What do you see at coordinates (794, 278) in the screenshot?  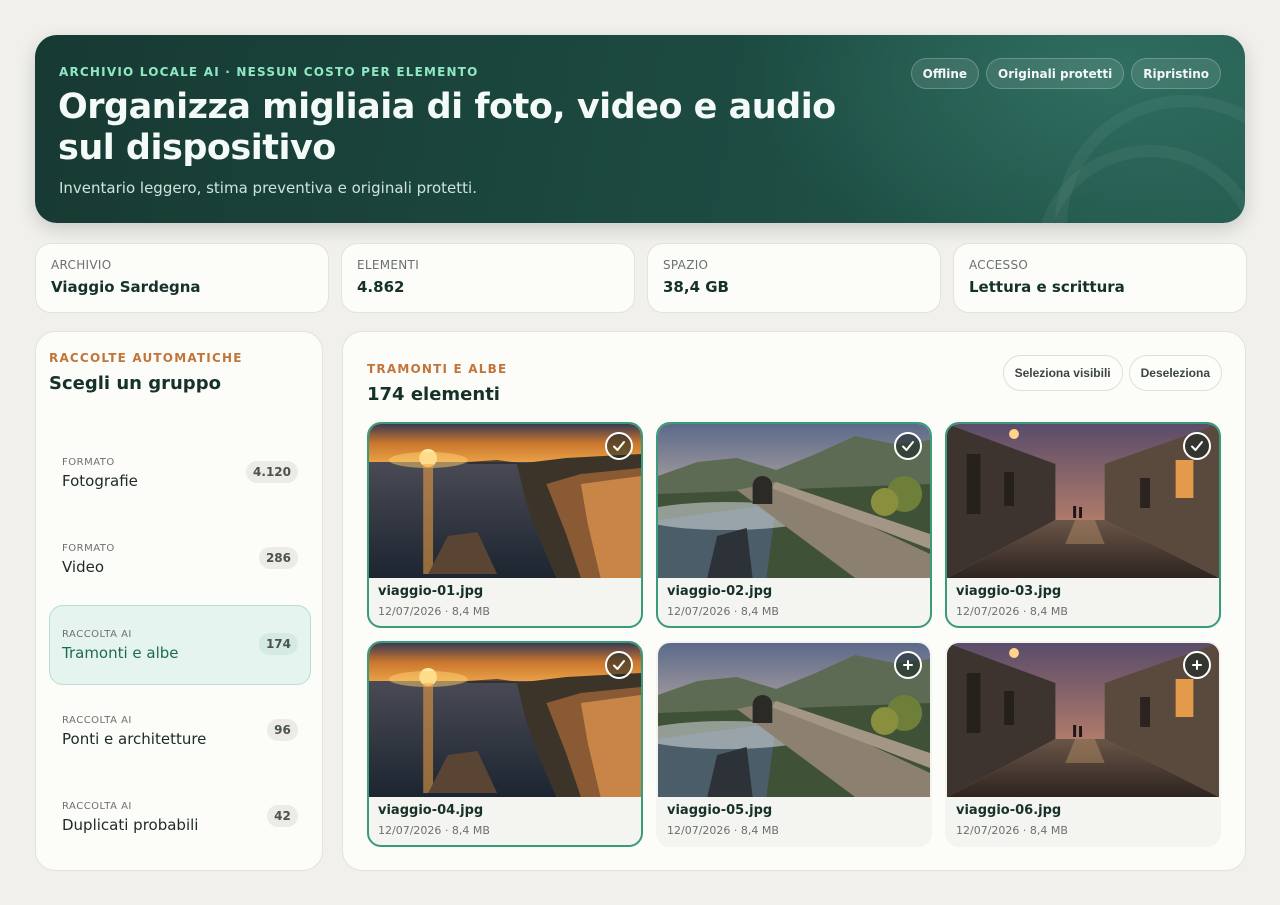 I see `stat-card-space: SPAZIO 38,4 GB` at bounding box center [794, 278].